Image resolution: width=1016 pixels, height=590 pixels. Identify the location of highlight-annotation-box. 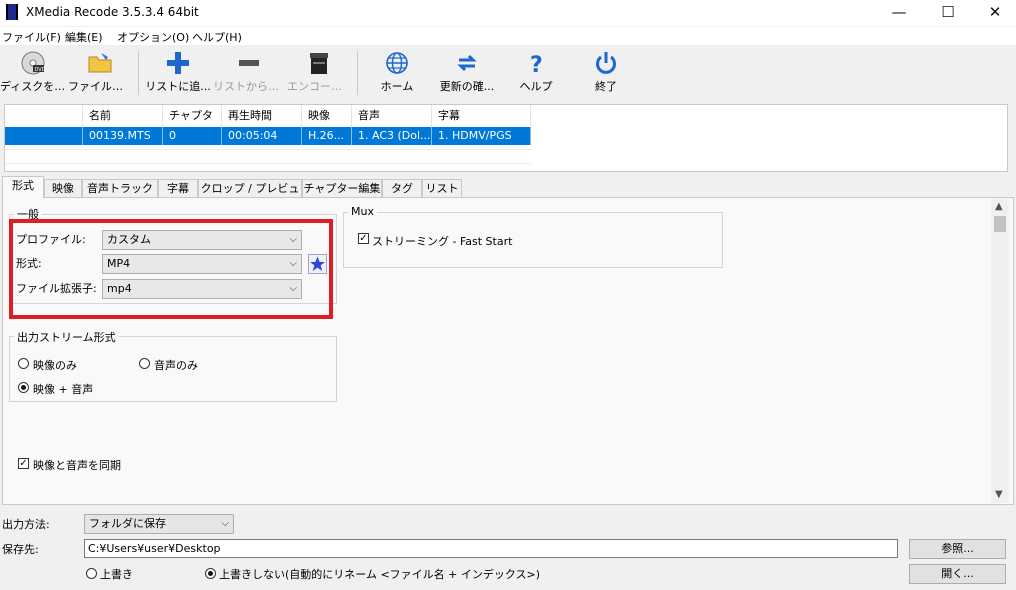
(171, 269).